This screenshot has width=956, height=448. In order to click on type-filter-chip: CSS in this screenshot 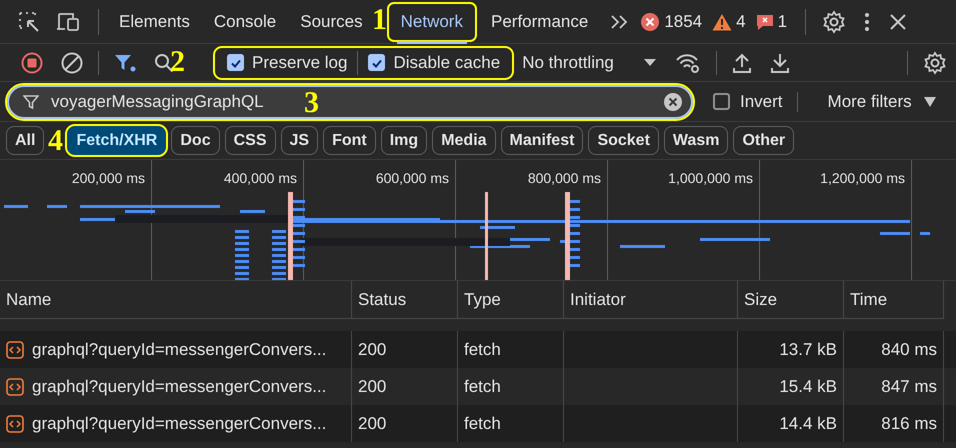, I will do `click(250, 140)`.